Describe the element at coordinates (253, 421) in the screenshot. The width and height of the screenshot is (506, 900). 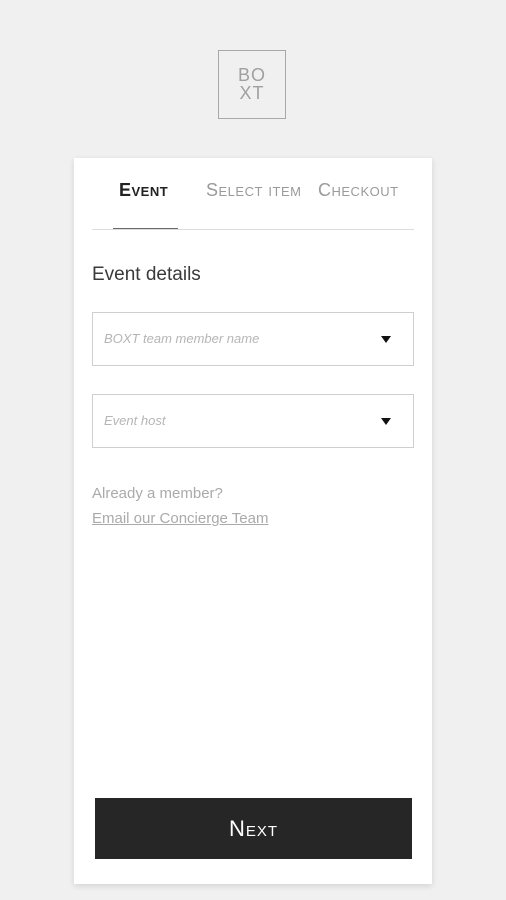
I see `event-host-select: Event host` at that location.